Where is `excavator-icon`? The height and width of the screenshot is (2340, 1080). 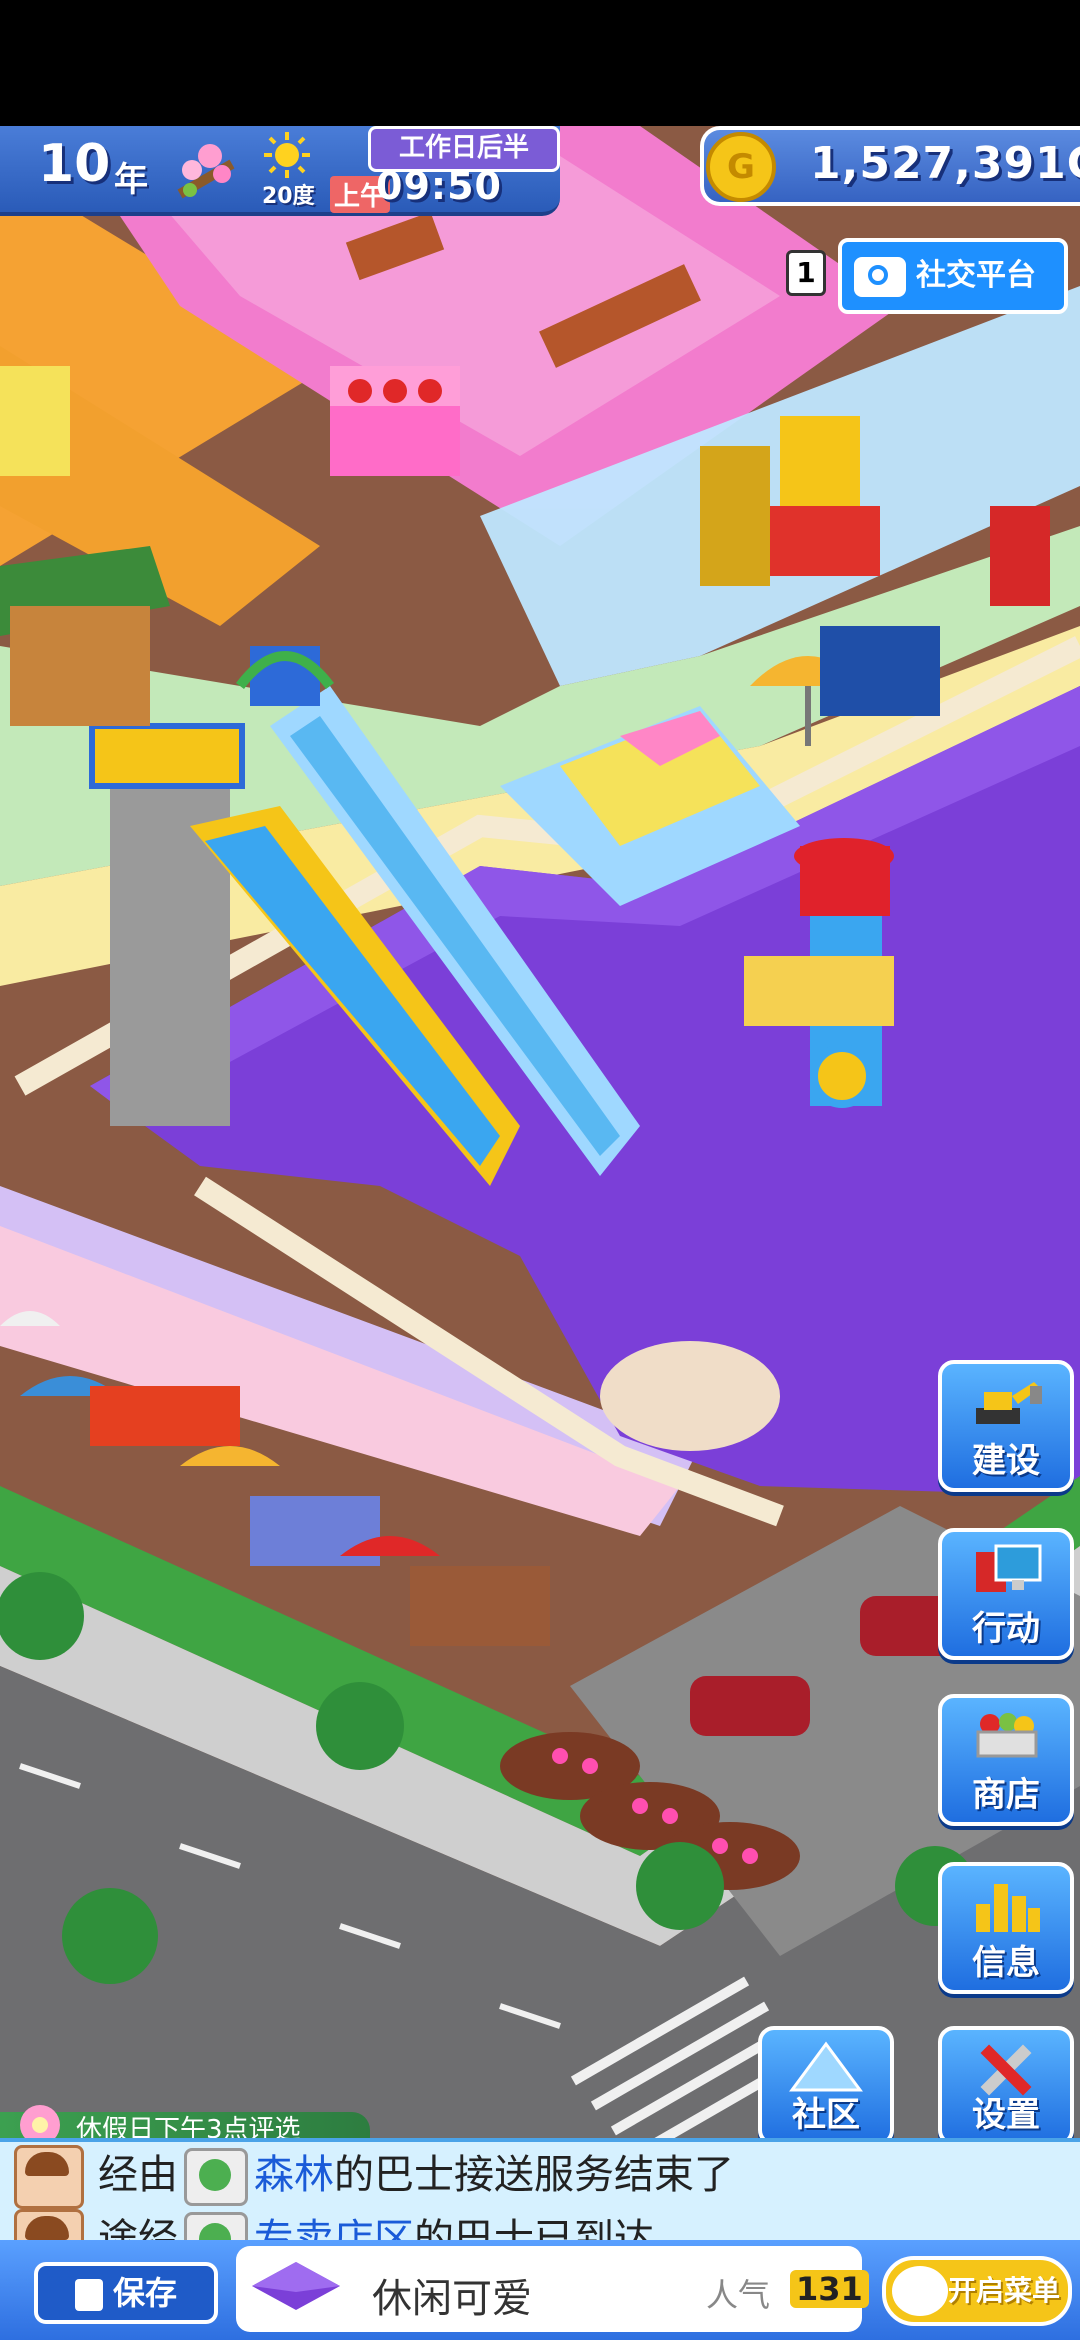 excavator-icon is located at coordinates (1009, 1403).